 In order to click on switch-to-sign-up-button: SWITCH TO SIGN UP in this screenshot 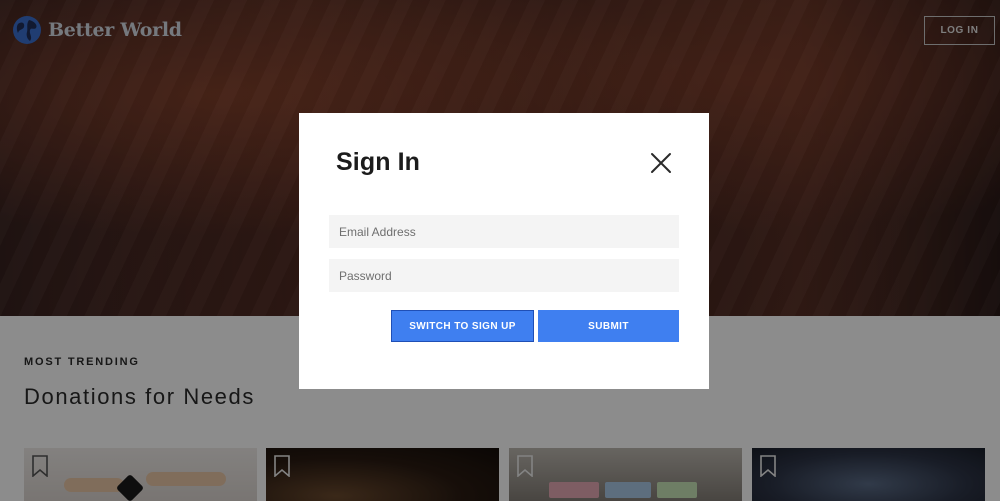, I will do `click(462, 326)`.